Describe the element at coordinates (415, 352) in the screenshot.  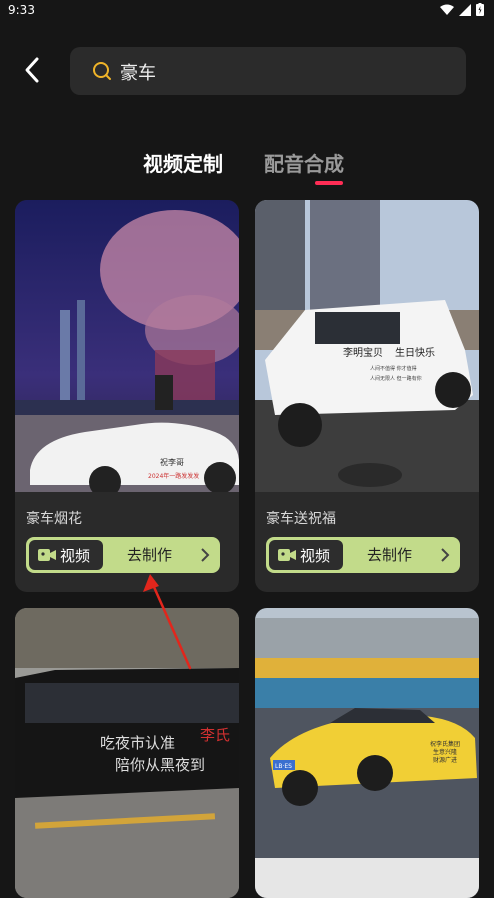
I see `thumb-text: 生日快乐` at that location.